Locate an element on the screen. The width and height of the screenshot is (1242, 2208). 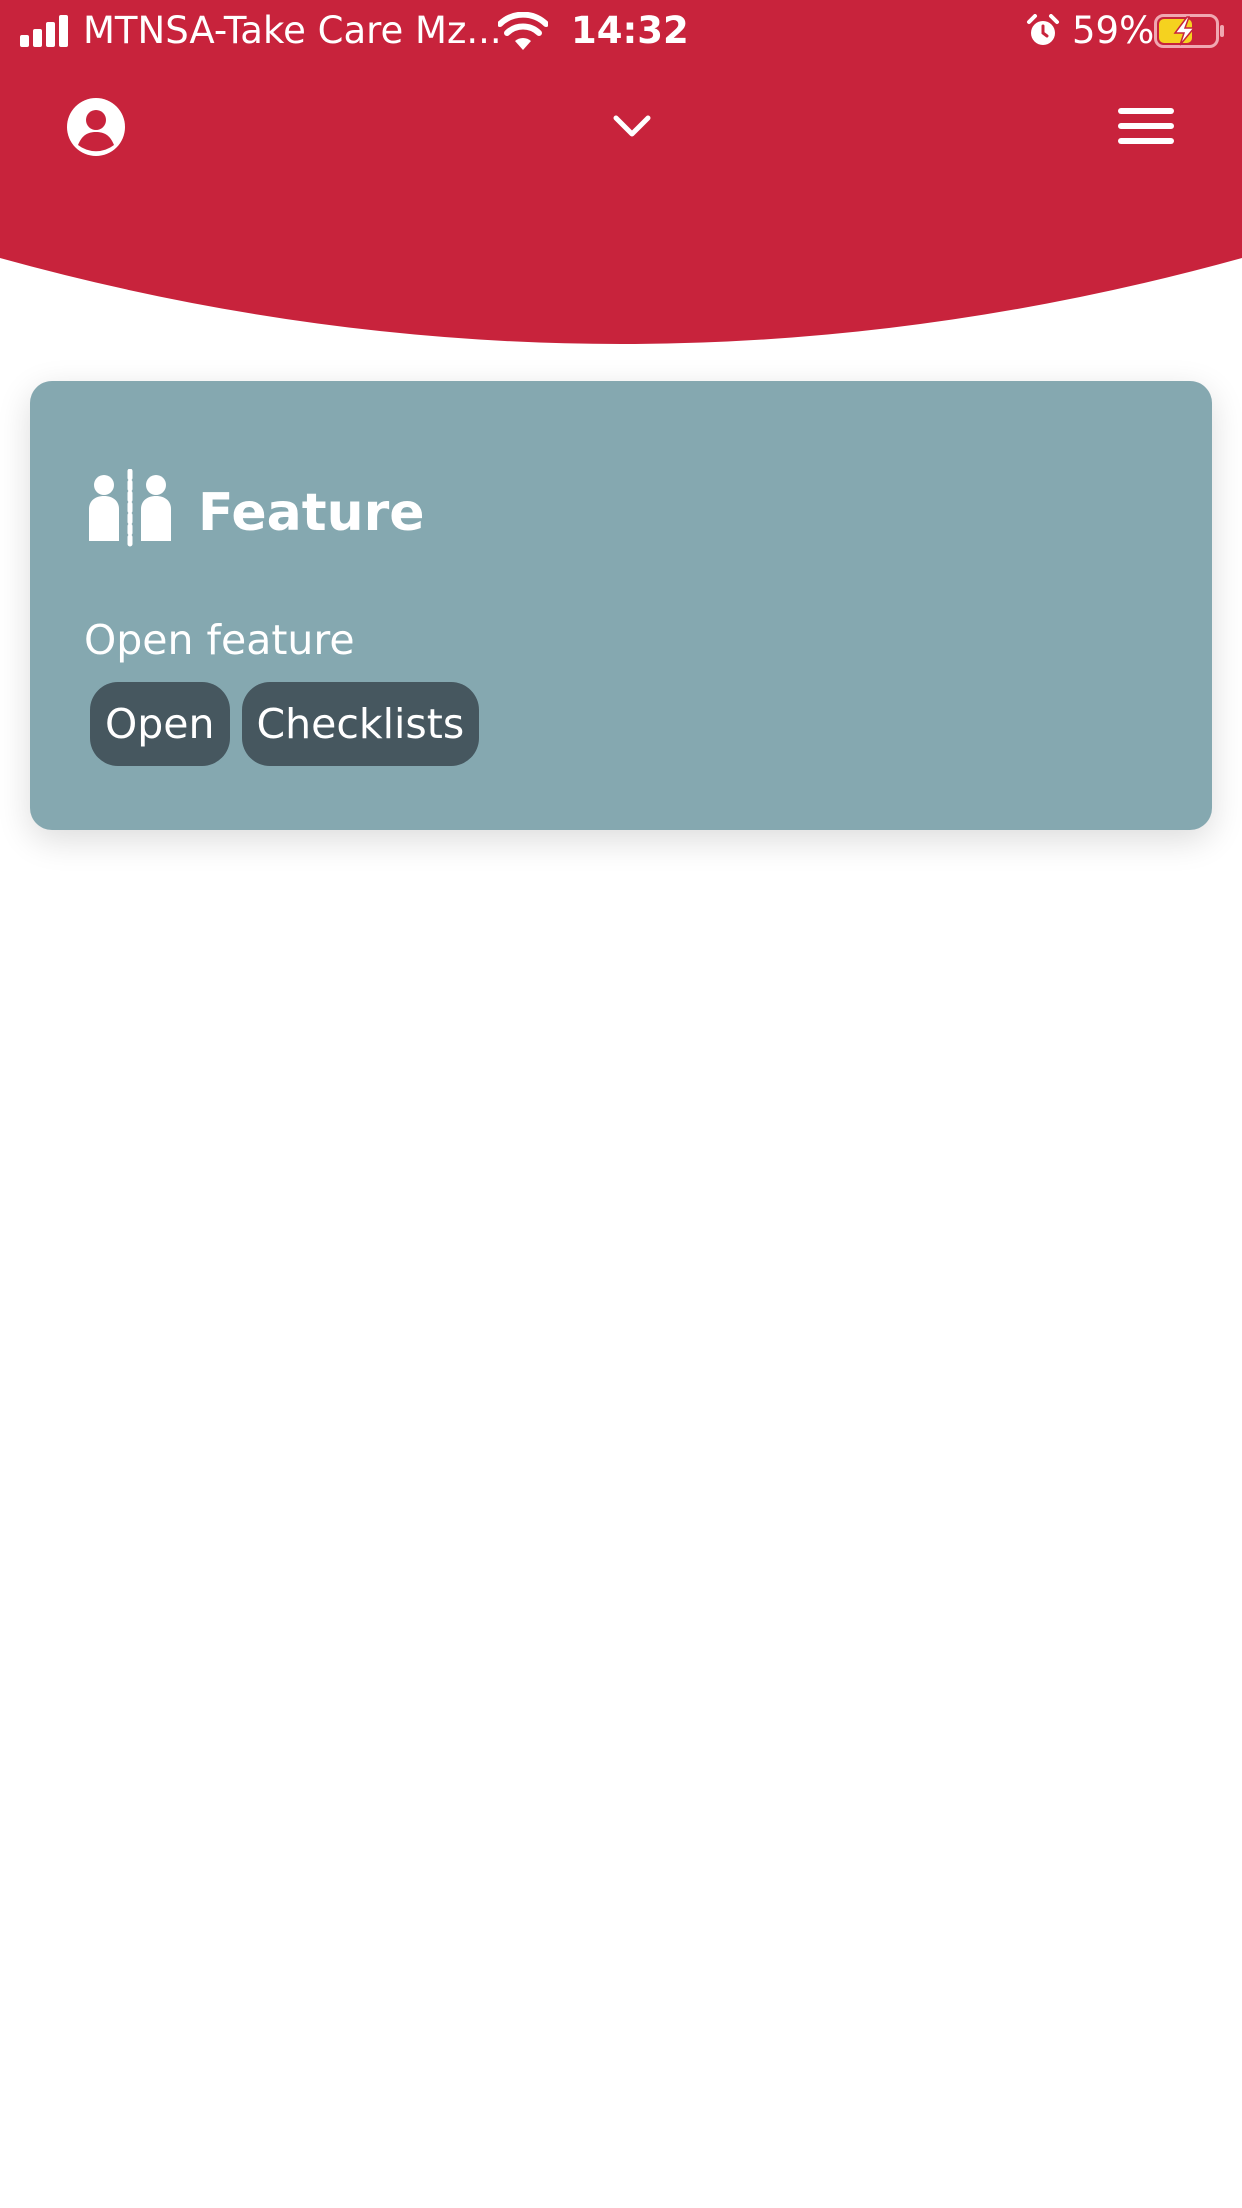
battery-percent: 59% is located at coordinates (1113, 30).